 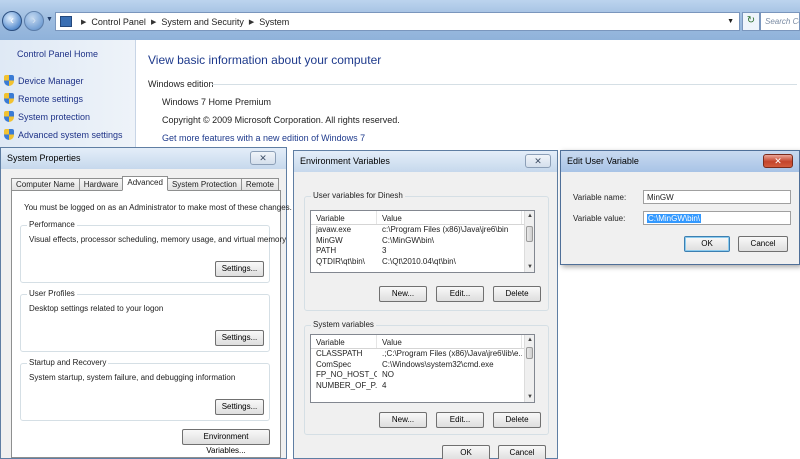 I want to click on refresh-icon: ↻, so click(x=751, y=21).